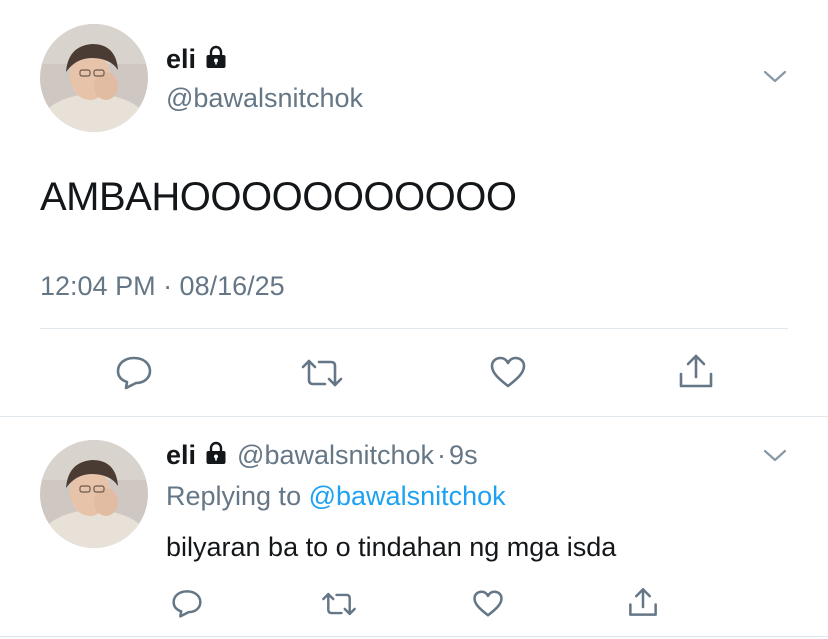 The width and height of the screenshot is (828, 639). What do you see at coordinates (391, 547) in the screenshot?
I see `tweet-text: bilyaran ba to o tindahan ng mga isda` at bounding box center [391, 547].